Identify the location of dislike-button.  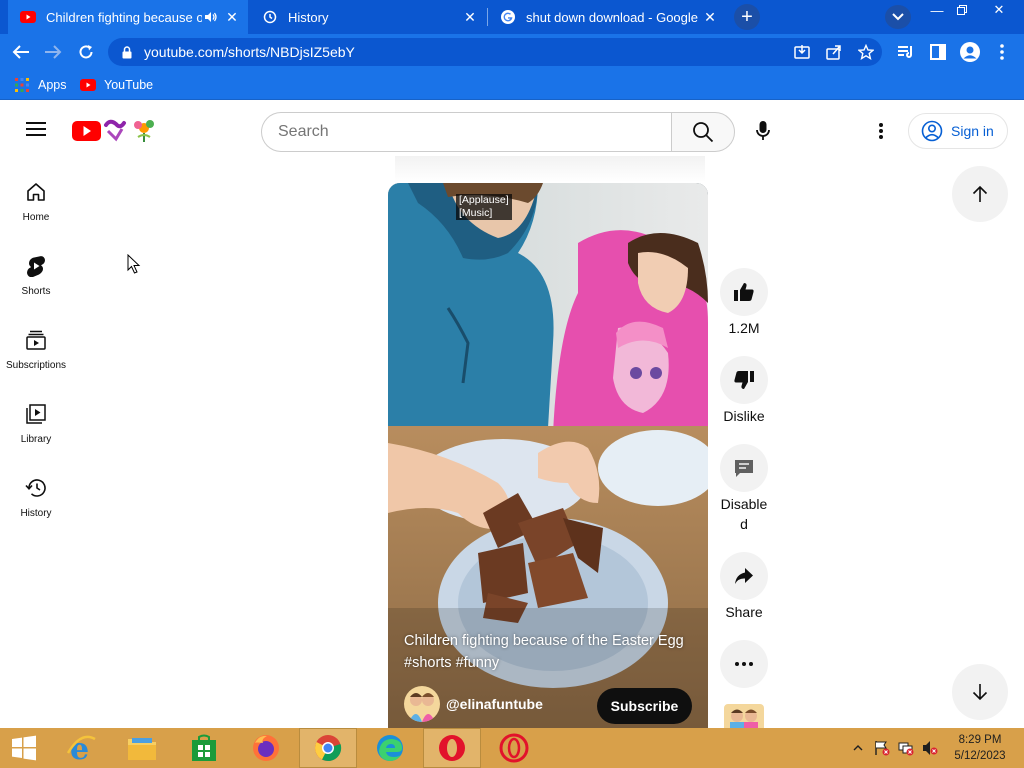
(744, 380).